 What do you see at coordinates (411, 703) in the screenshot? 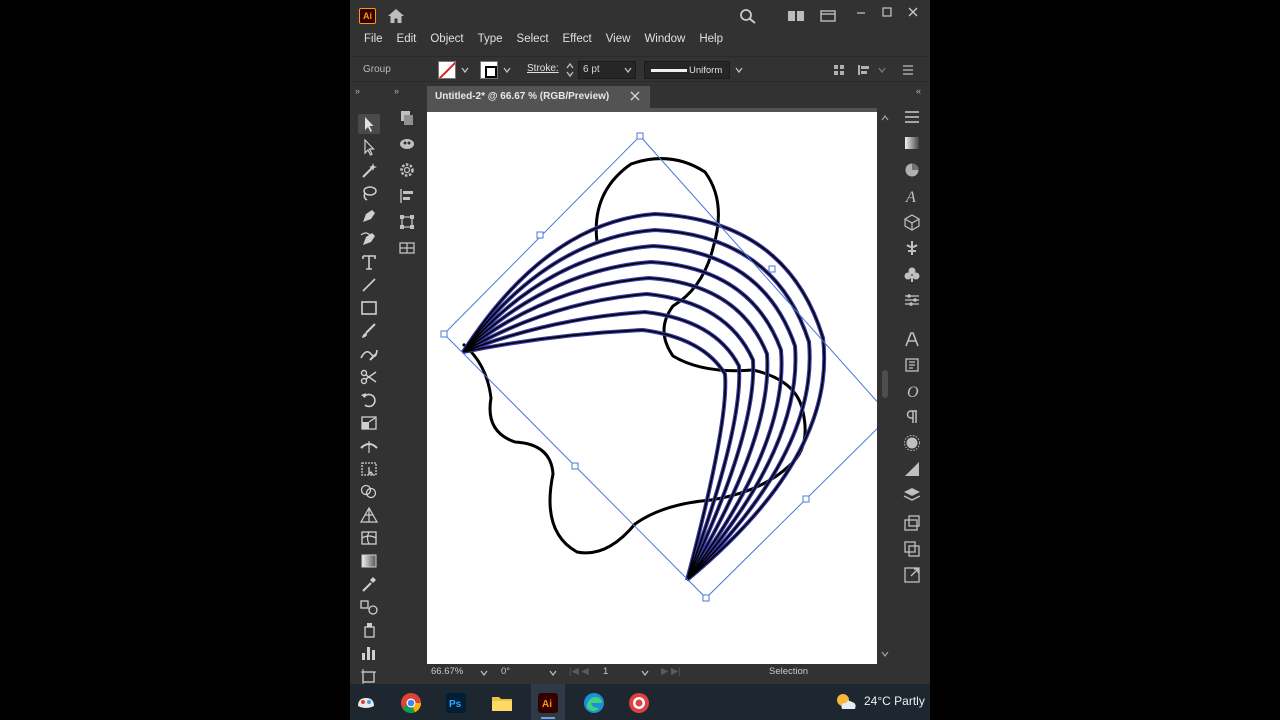
I see `chrome-icon` at bounding box center [411, 703].